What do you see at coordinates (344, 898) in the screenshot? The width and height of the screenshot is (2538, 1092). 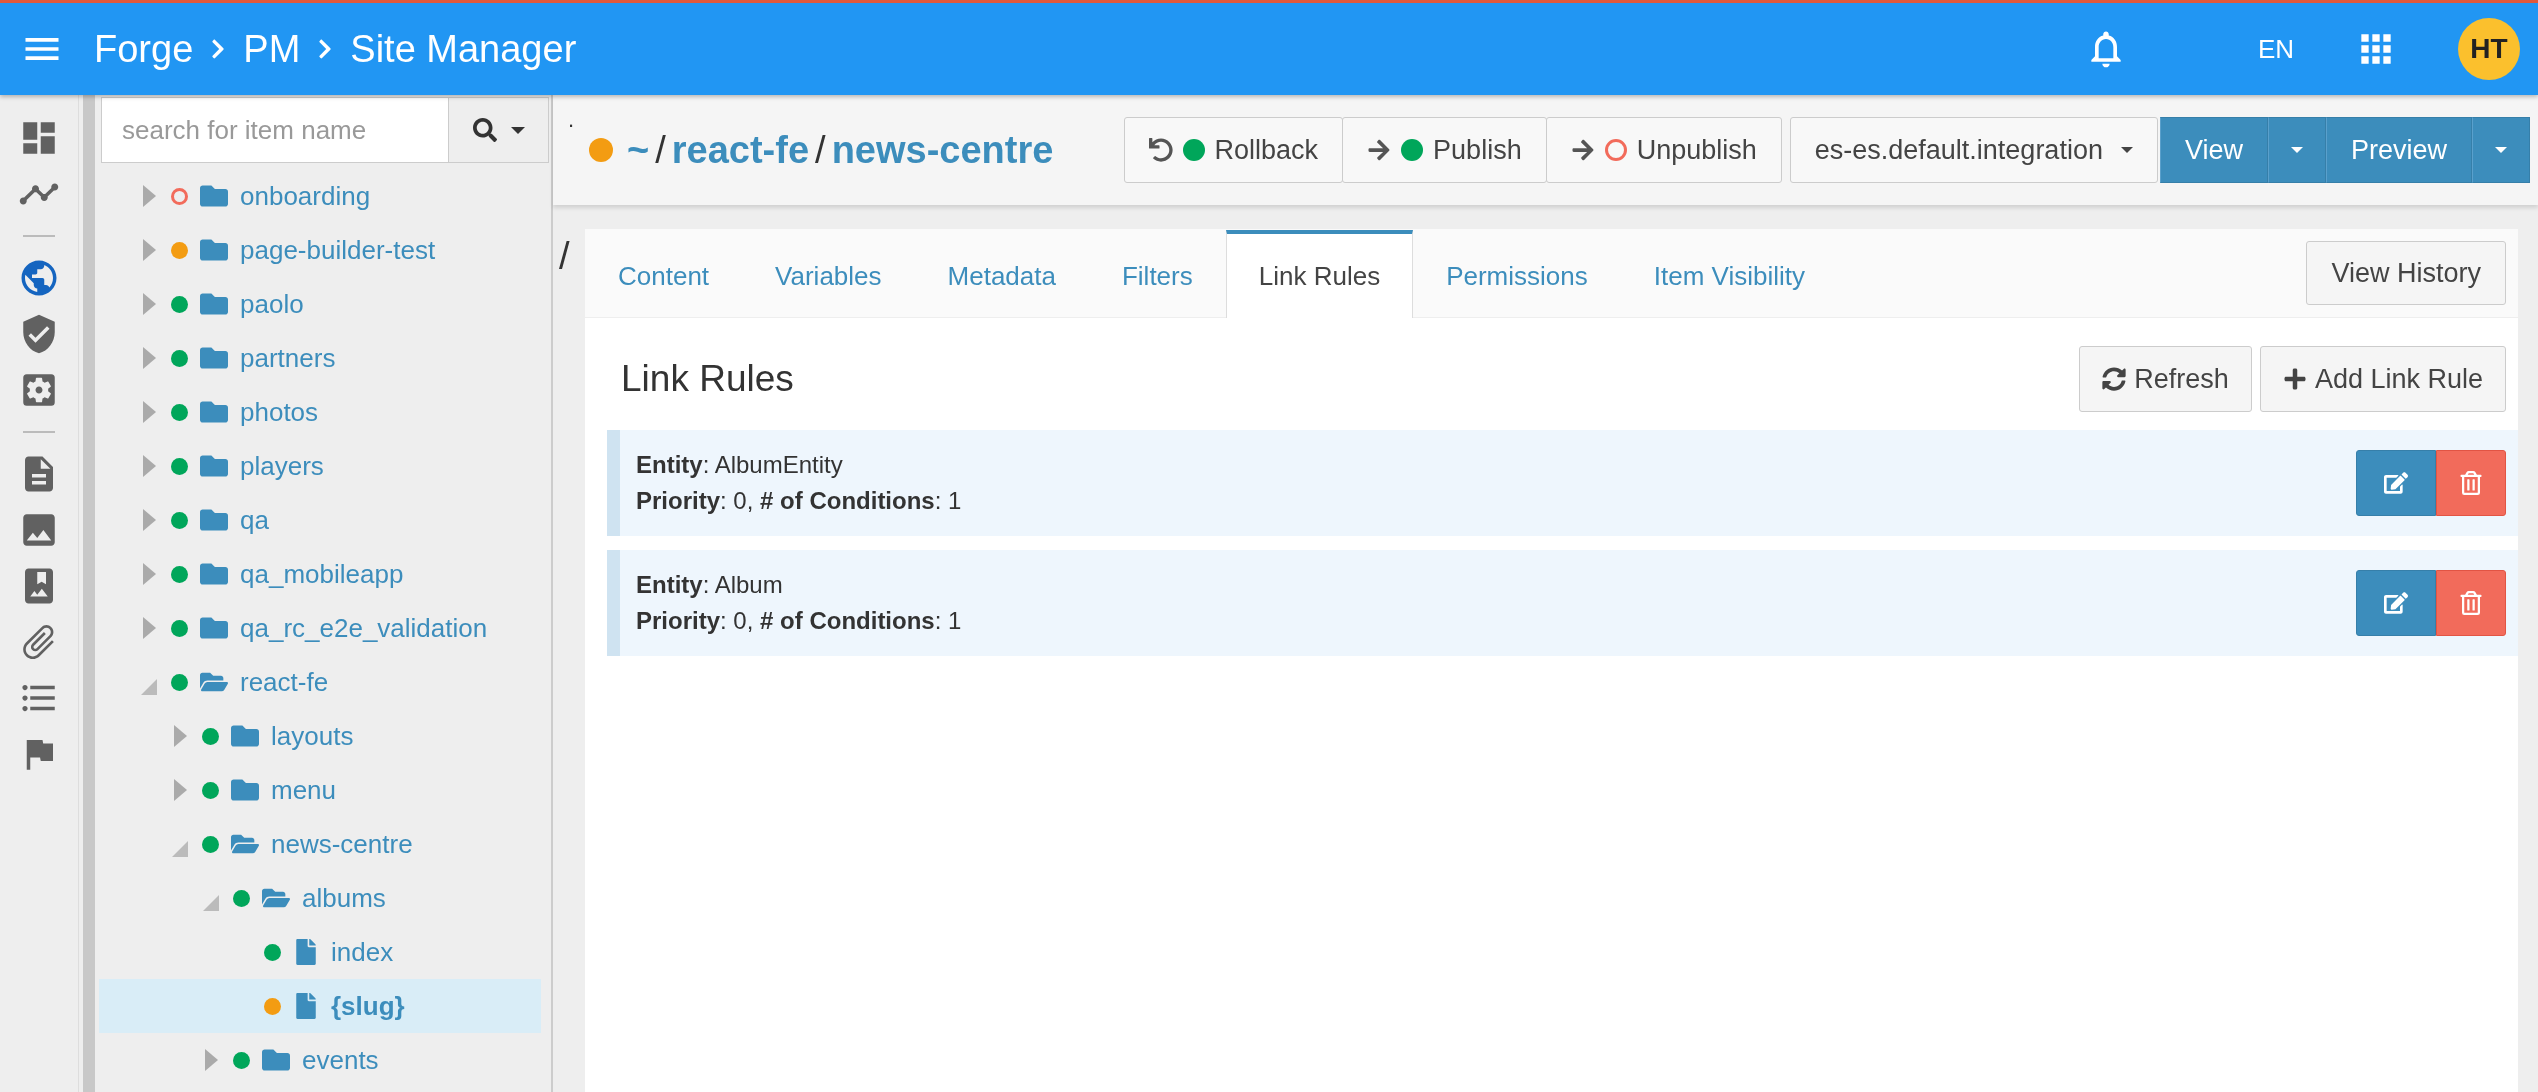 I see `tree-item-label: albums` at bounding box center [344, 898].